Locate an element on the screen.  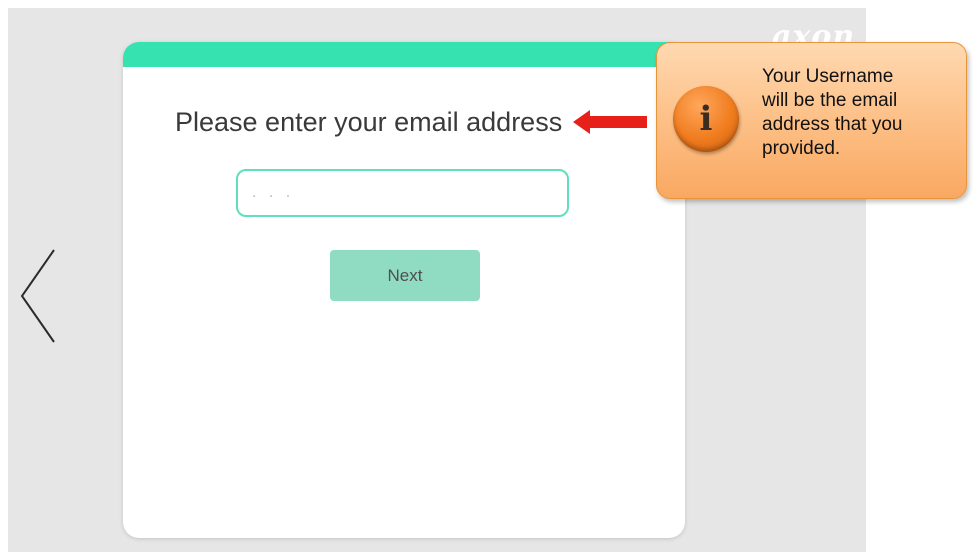
info-icon: i is located at coordinates (706, 119).